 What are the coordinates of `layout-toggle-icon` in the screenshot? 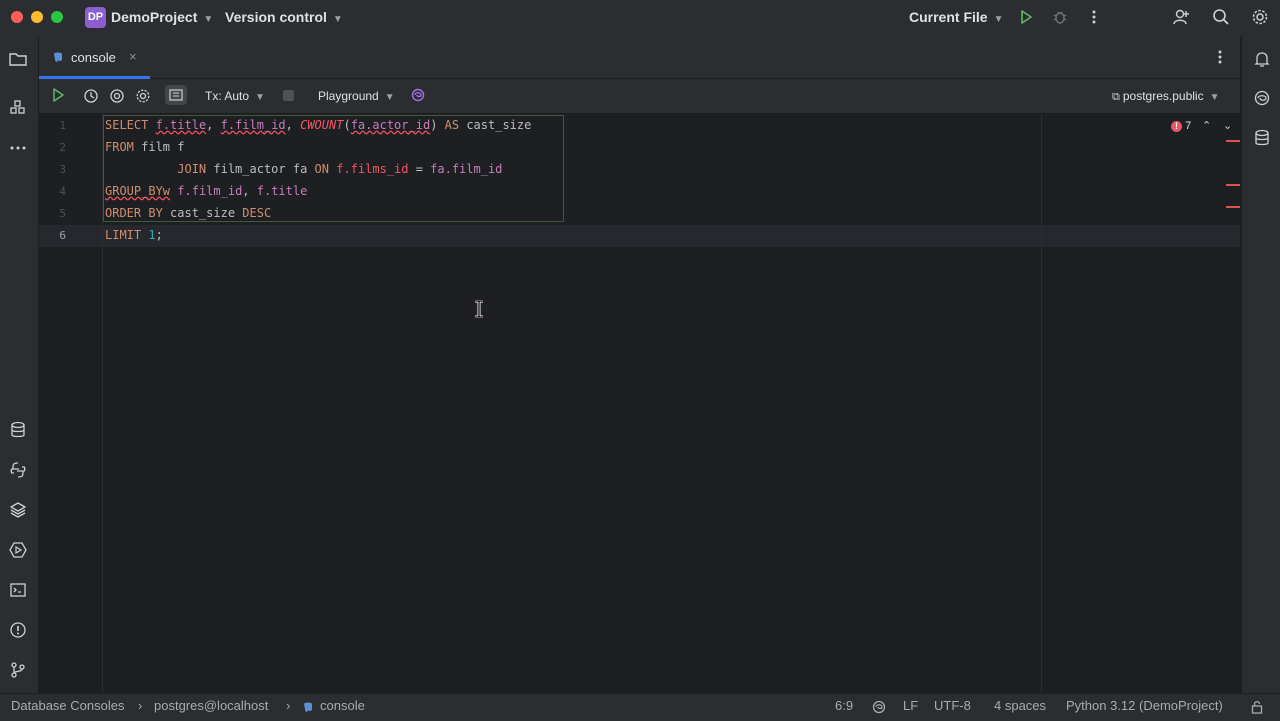 It's located at (176, 95).